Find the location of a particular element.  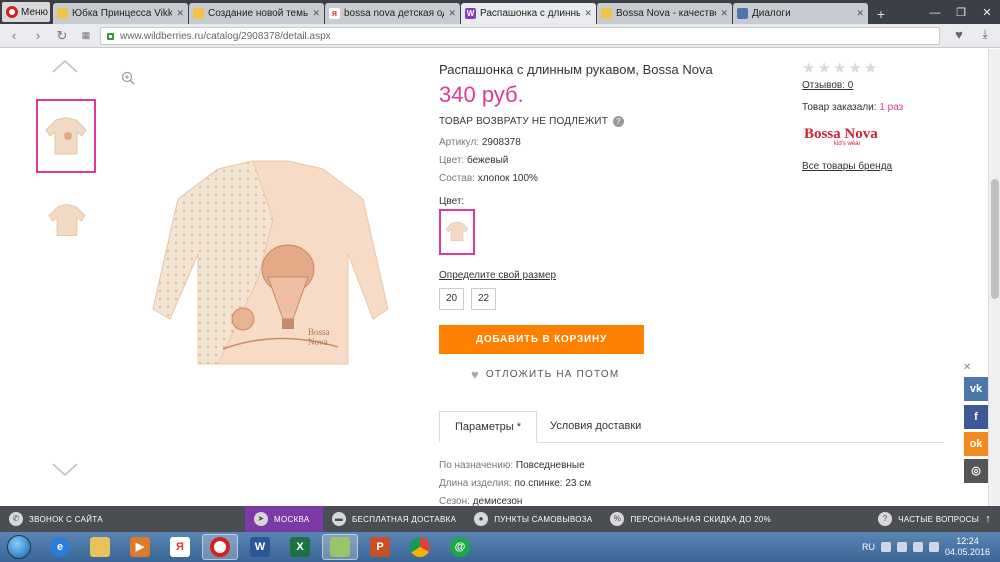

reviews-link: Отзывов: 0 is located at coordinates (827, 85).